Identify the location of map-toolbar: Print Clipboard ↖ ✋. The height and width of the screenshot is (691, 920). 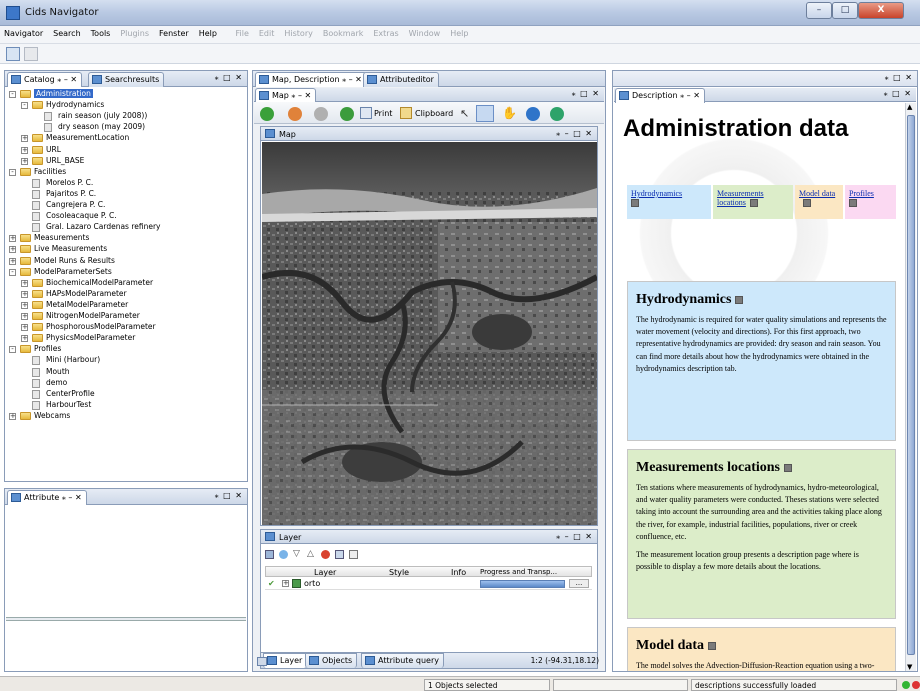
(429, 113).